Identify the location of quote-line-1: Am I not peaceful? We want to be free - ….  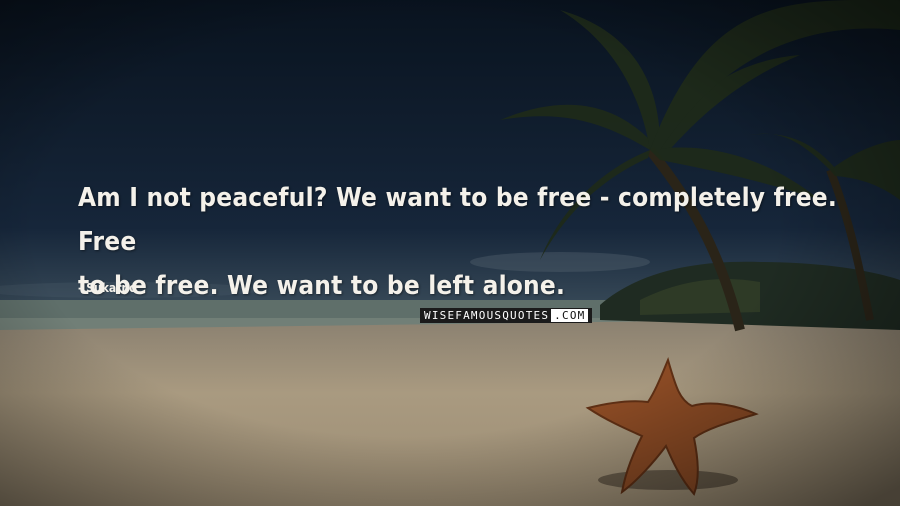
(457, 220).